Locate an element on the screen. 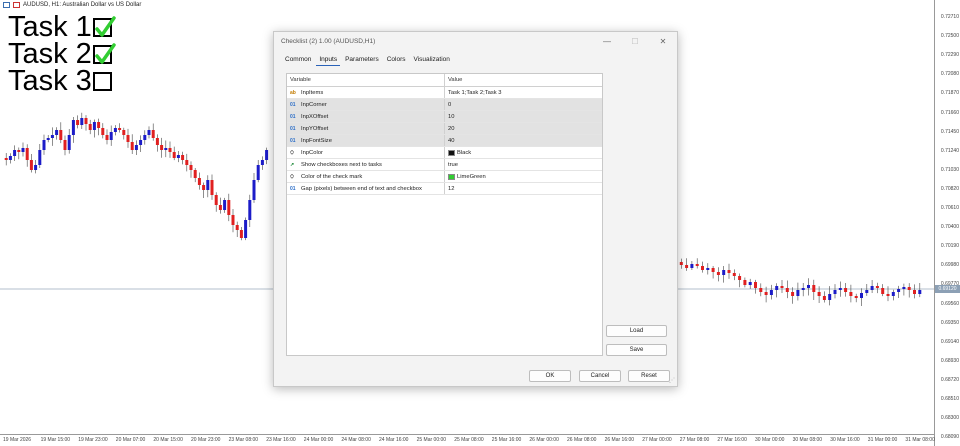 The width and height of the screenshot is (960, 446). input-row: 01 InpFontSize 40 is located at coordinates (444, 141).